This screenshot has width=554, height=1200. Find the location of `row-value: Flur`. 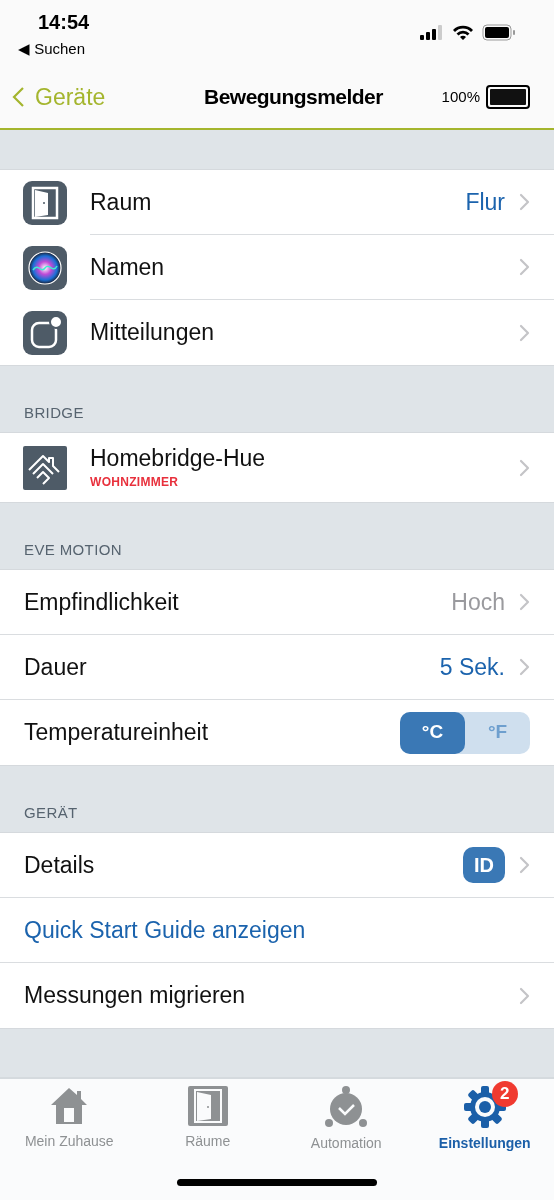

row-value: Flur is located at coordinates (485, 202).